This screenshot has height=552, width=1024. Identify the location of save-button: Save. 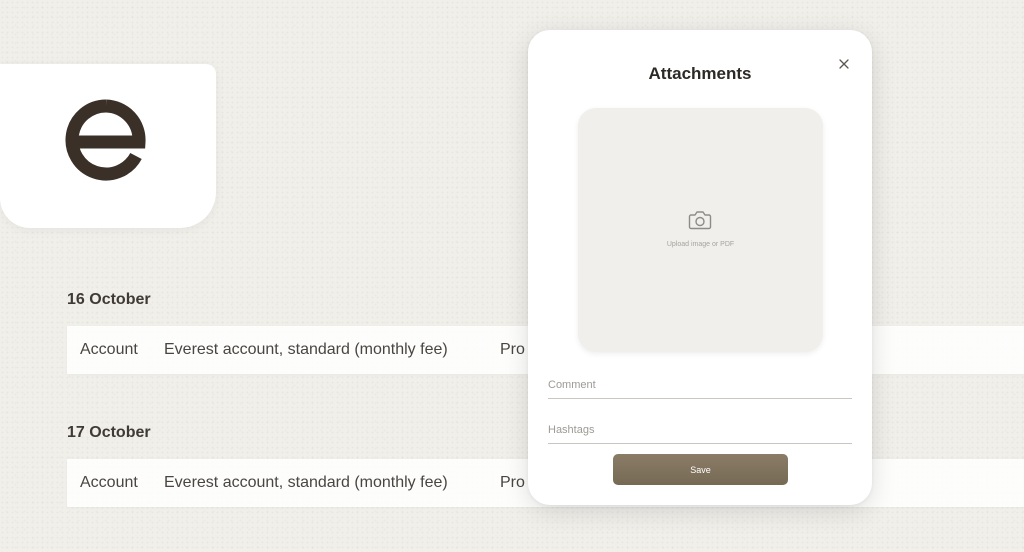
(700, 469).